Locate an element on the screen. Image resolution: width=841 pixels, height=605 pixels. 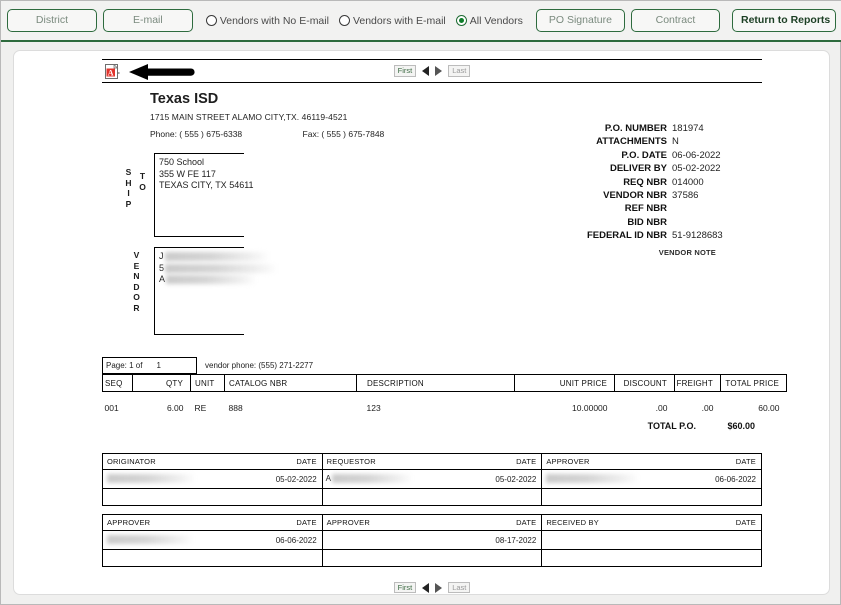
signature-header-approver: APPROVER DATE is located at coordinates (651, 461).